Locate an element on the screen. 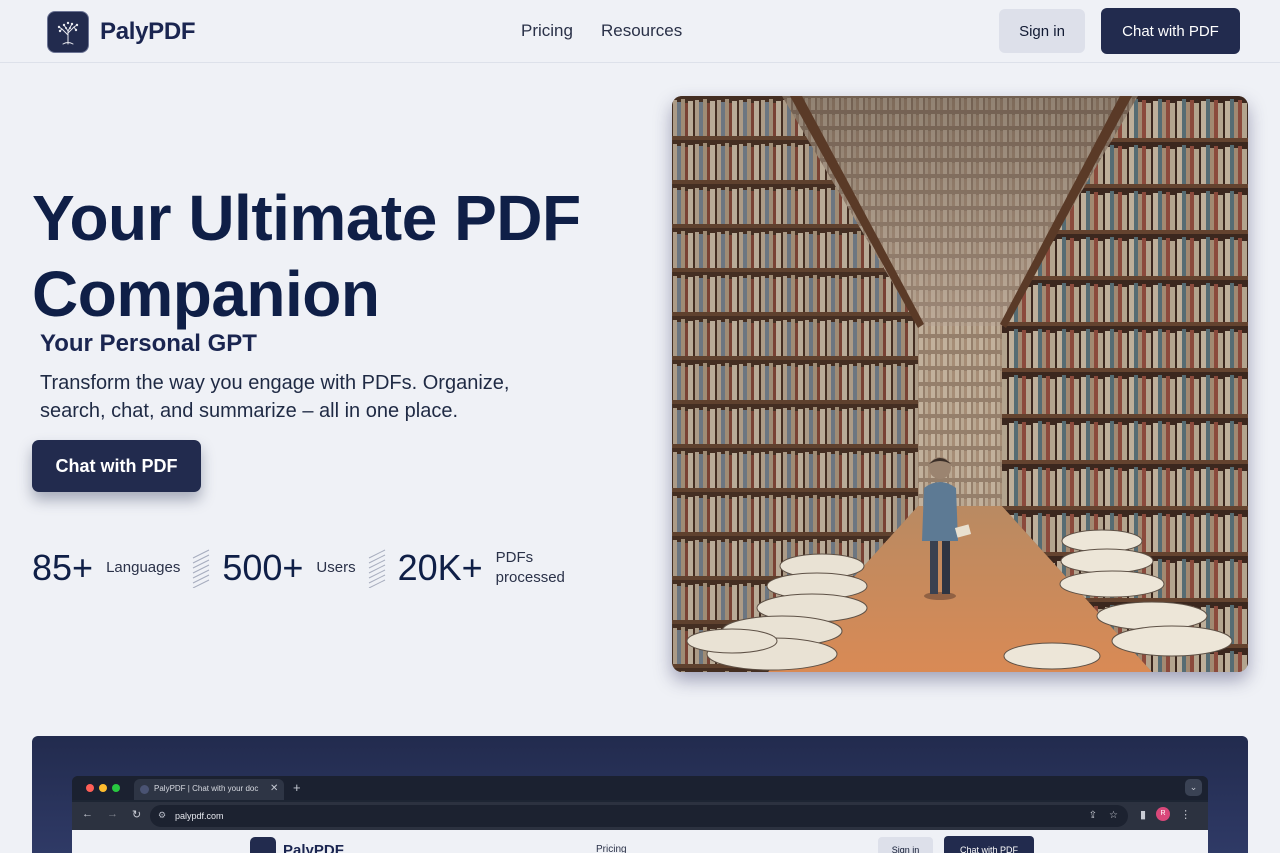 The image size is (1280, 853). browser-menu-icon: ⋮ is located at coordinates (1185, 814).